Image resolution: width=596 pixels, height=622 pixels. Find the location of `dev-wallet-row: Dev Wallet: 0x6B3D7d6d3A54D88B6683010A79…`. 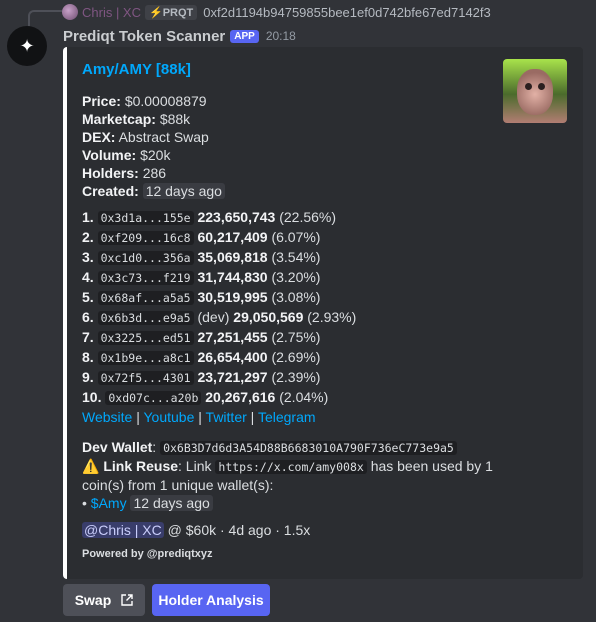

dev-wallet-row: Dev Wallet: 0x6B3D7d6d3A54D88B6683010A79… is located at coordinates (292, 447).